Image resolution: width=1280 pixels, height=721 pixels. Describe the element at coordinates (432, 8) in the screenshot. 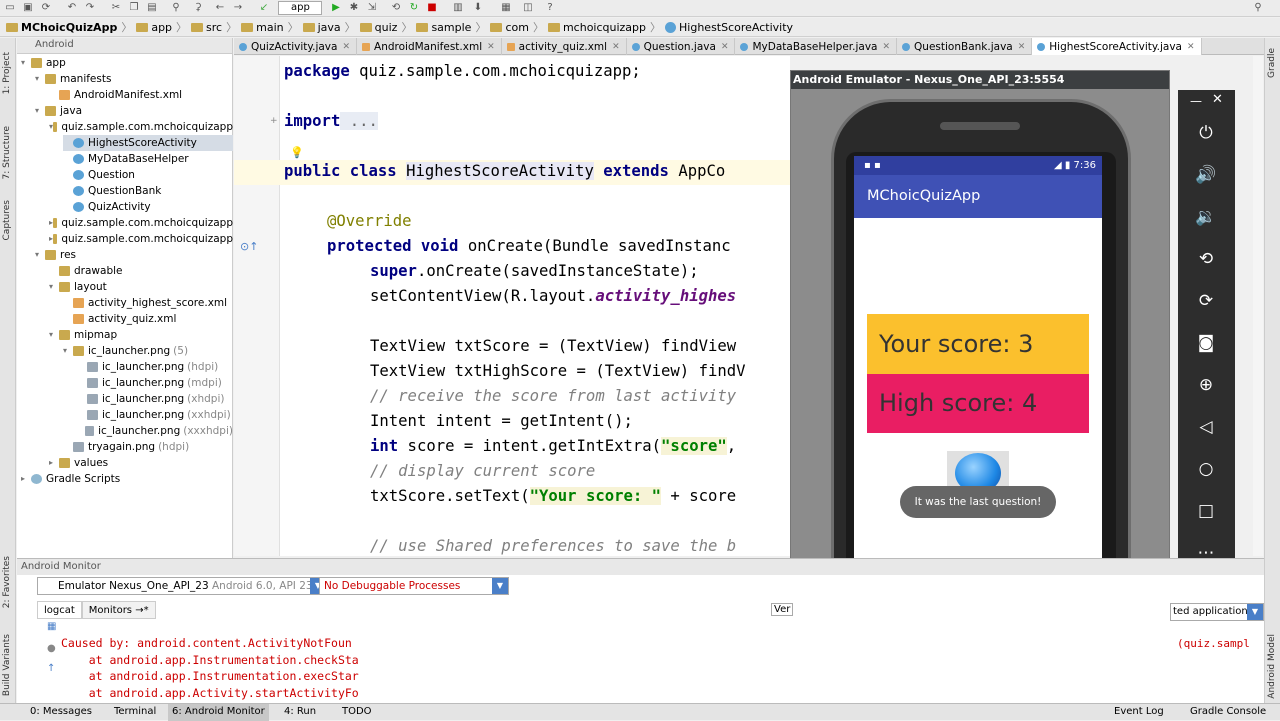

I see `stop-icon: ■` at that location.